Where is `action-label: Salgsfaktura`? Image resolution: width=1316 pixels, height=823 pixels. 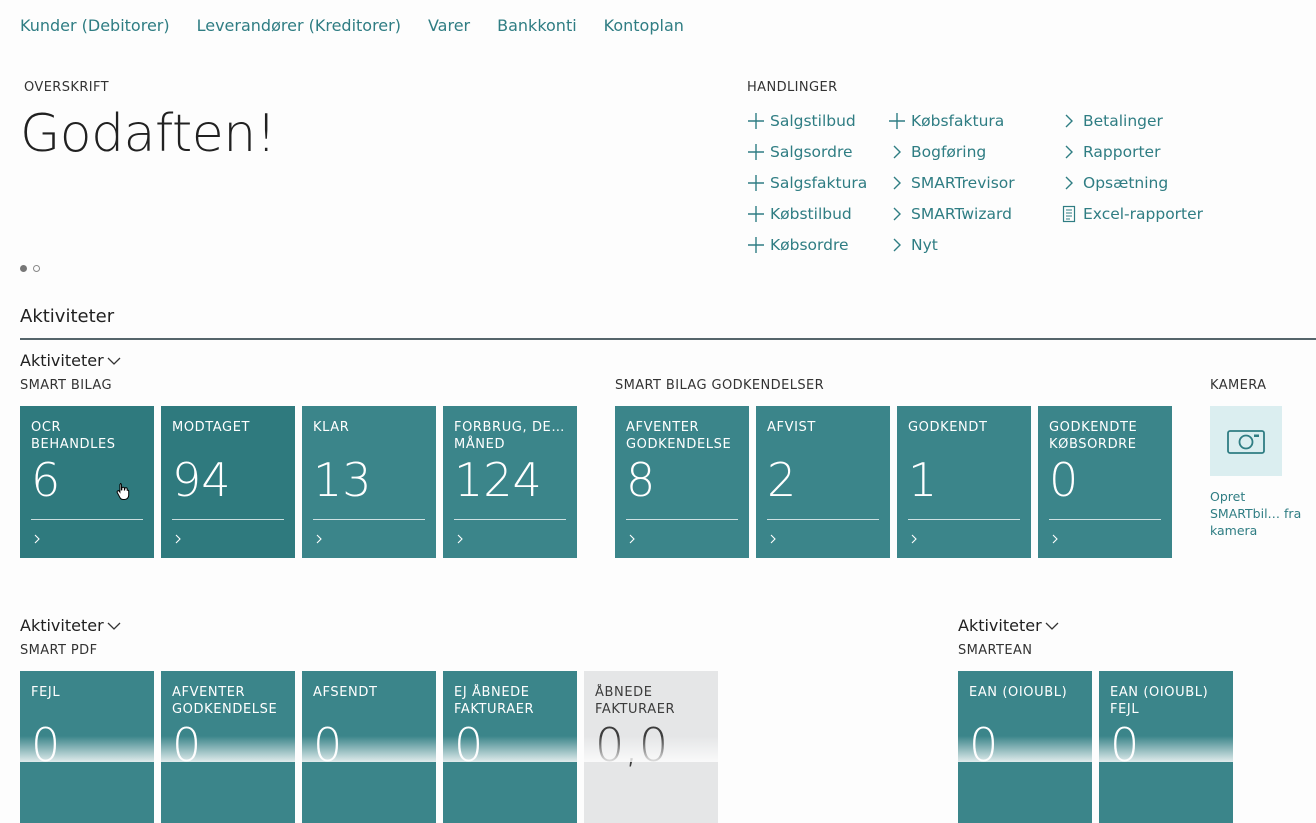
action-label: Salgsfaktura is located at coordinates (819, 182).